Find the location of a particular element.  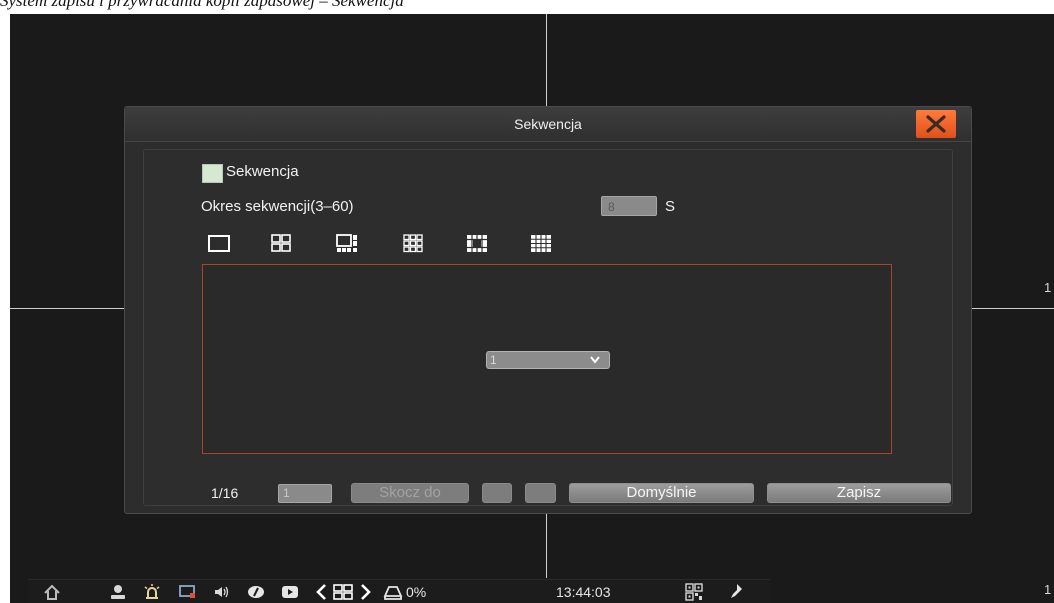

next-page-button is located at coordinates (540, 493).